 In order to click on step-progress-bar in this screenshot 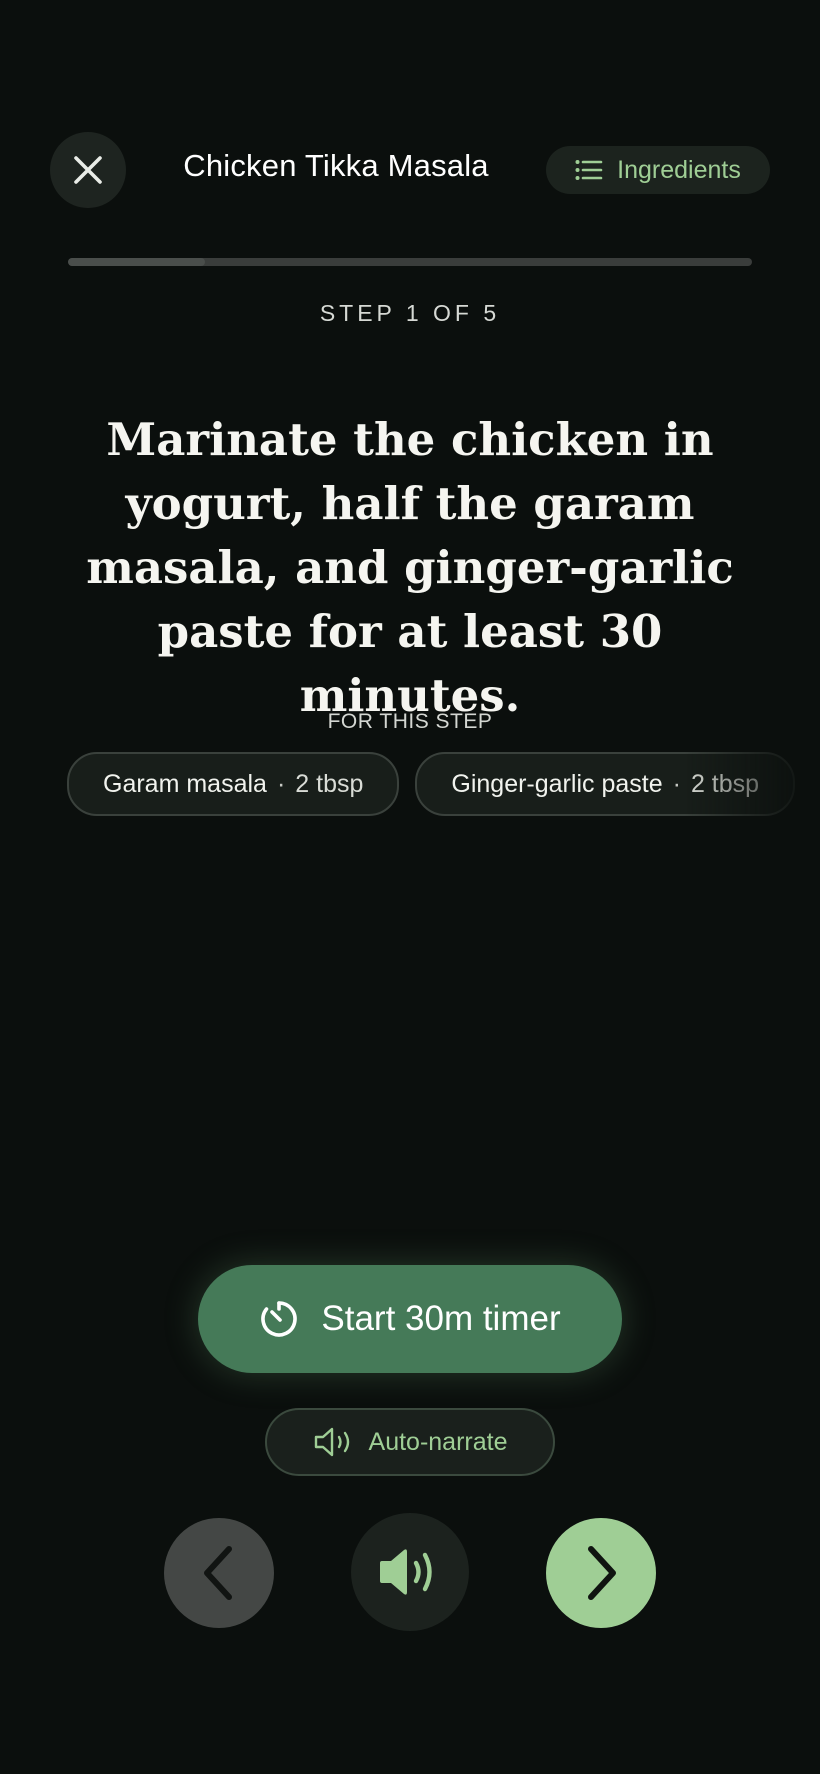, I will do `click(410, 262)`.